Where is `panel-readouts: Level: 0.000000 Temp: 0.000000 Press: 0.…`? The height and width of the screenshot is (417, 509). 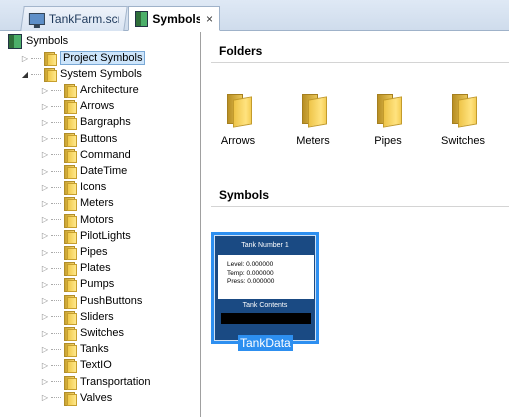
panel-readouts: Level: 0.000000 Temp: 0.000000 Press: 0.… is located at coordinates (266, 277).